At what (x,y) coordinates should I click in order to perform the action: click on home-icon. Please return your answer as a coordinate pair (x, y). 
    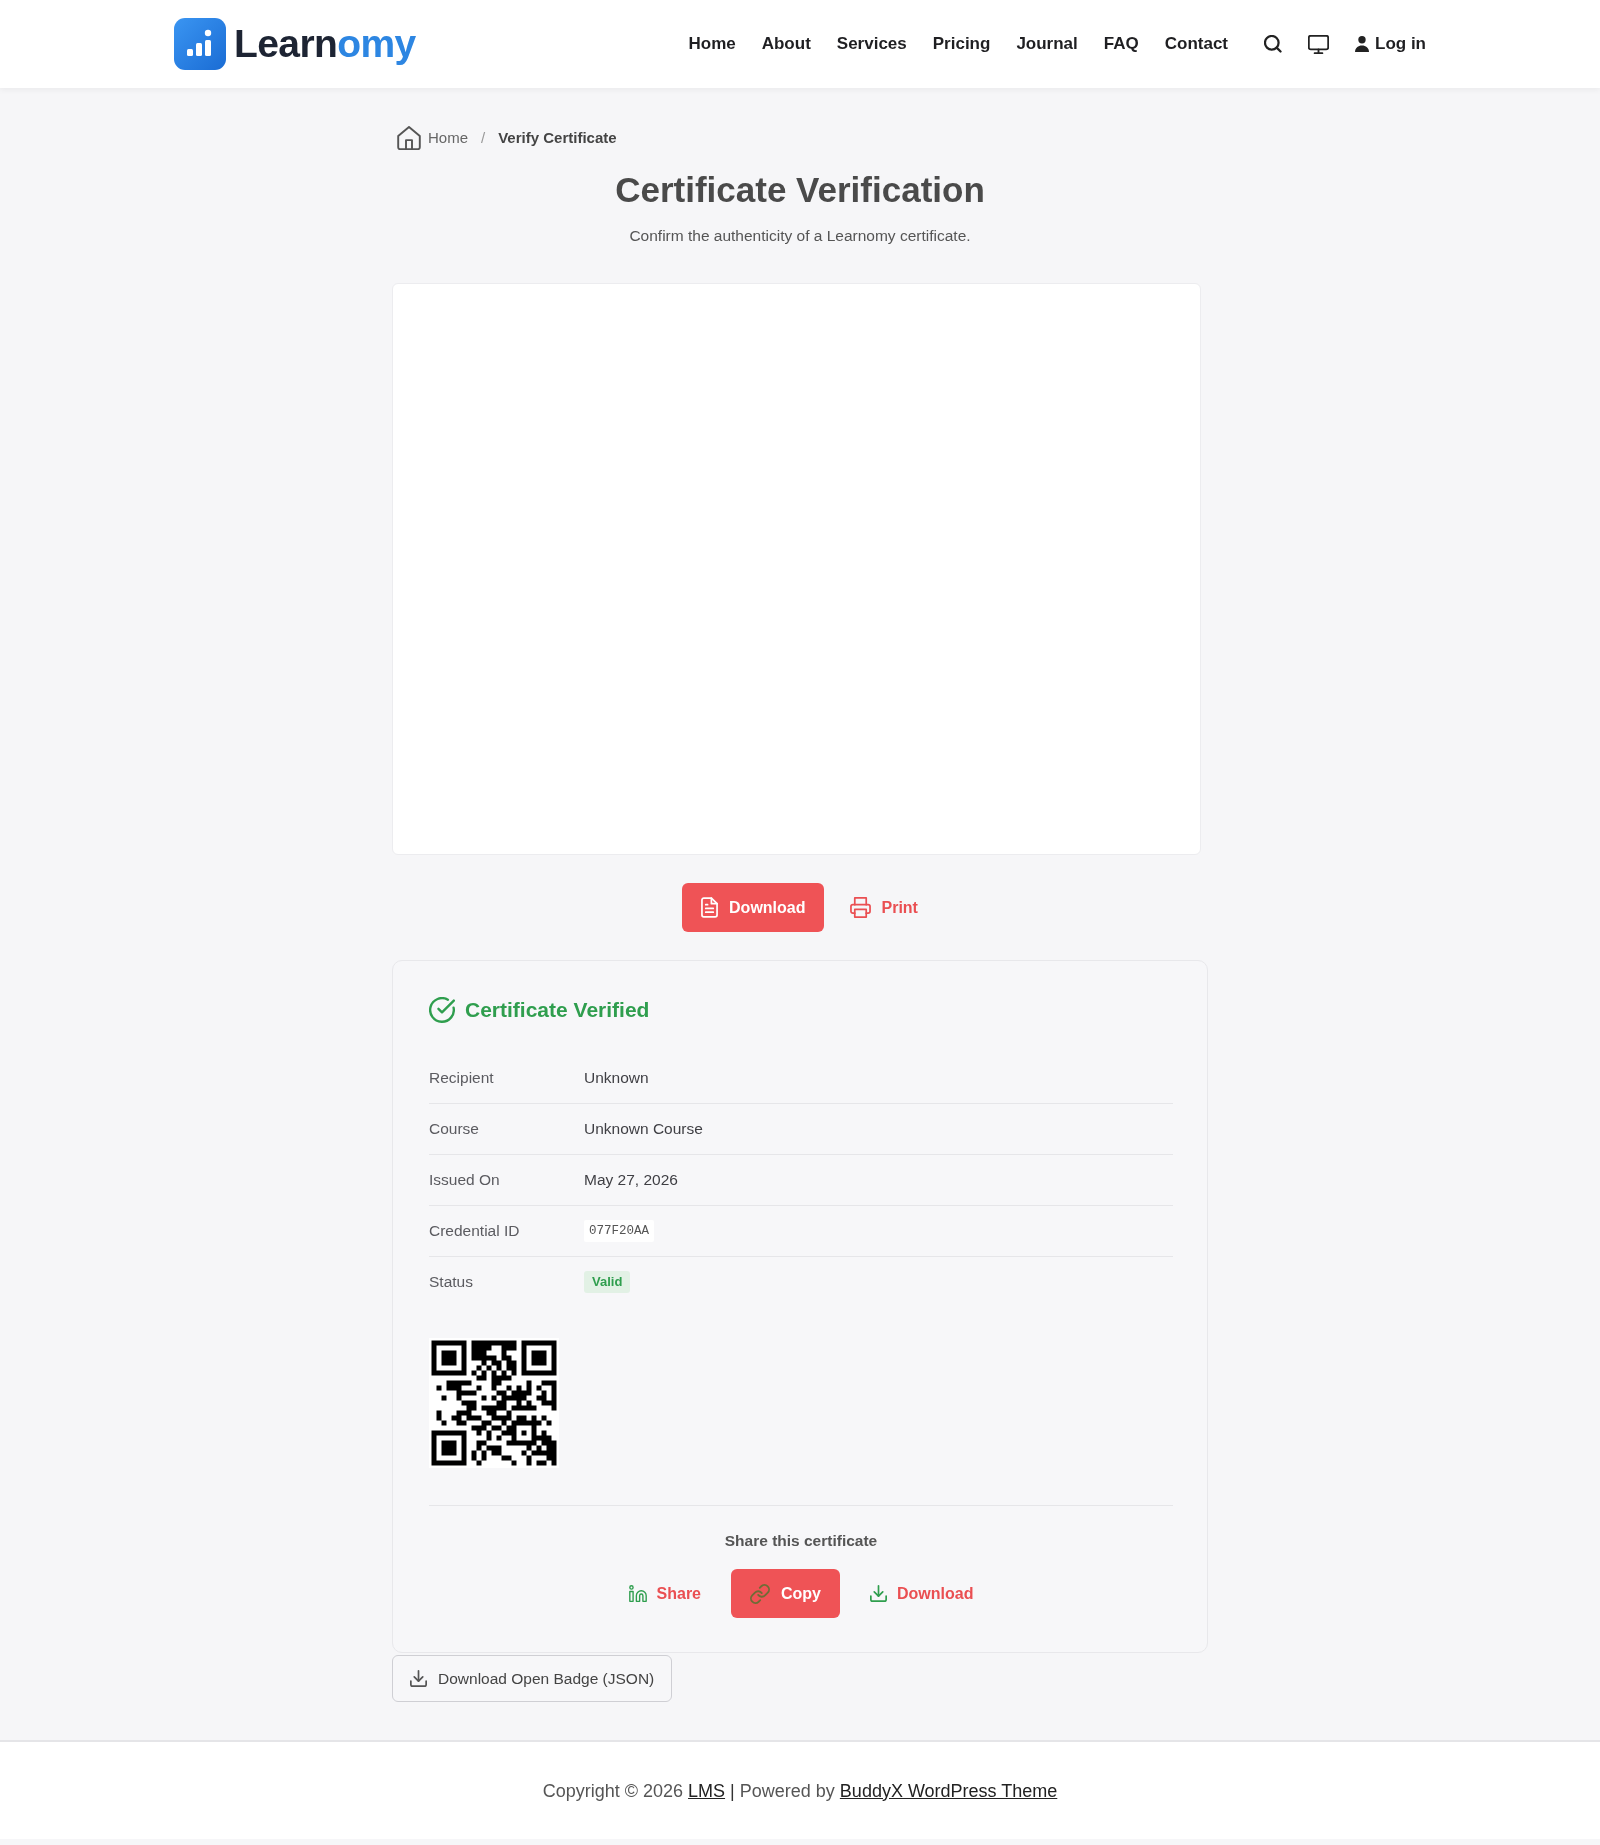
    Looking at the image, I should click on (409, 138).